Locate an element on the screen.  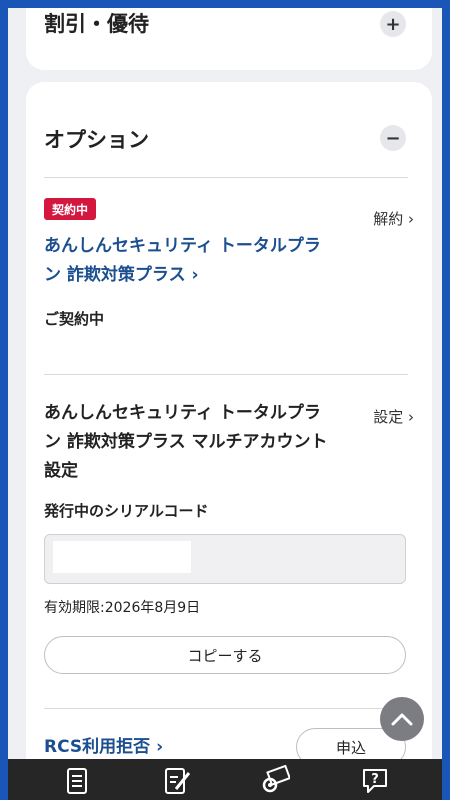
copy-button: コピーする is located at coordinates (225, 655).